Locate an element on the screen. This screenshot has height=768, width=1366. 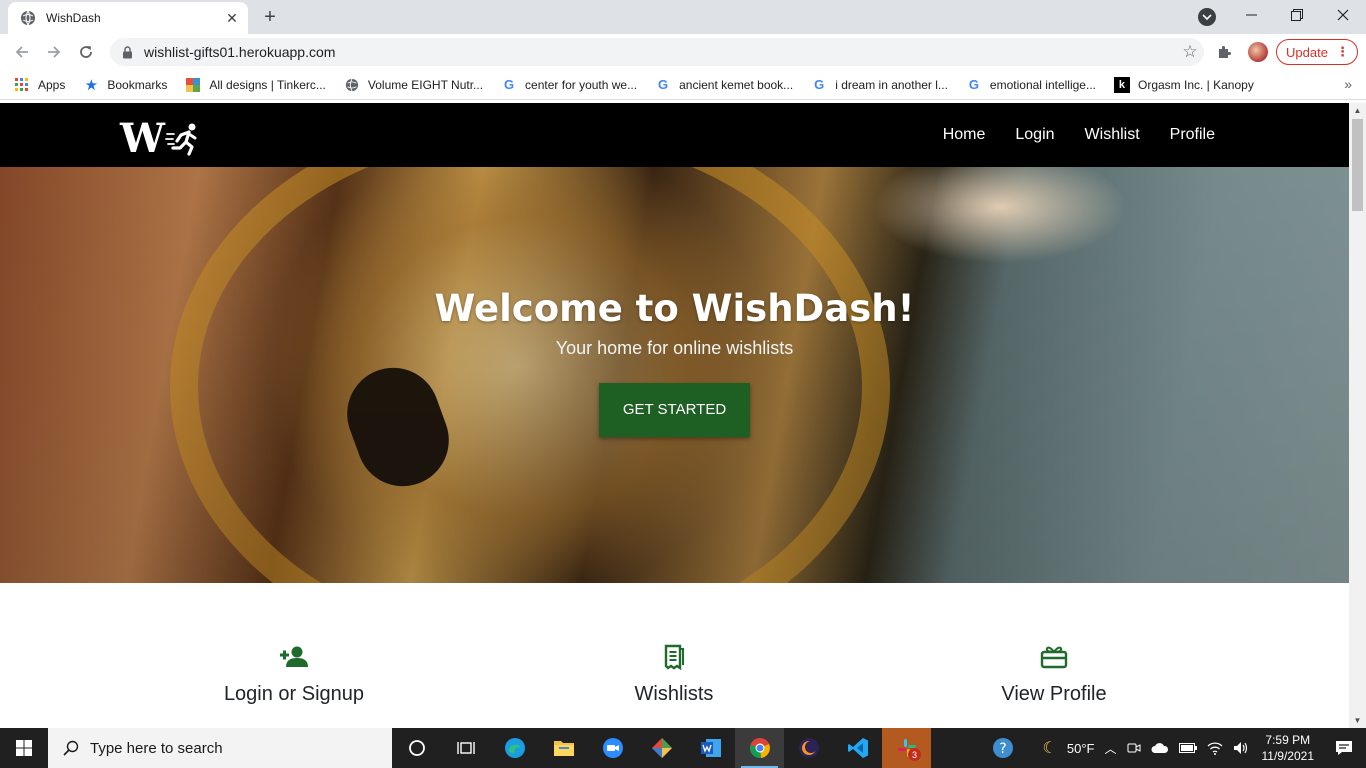
nav-link-login: Login is located at coordinates (1034, 135).